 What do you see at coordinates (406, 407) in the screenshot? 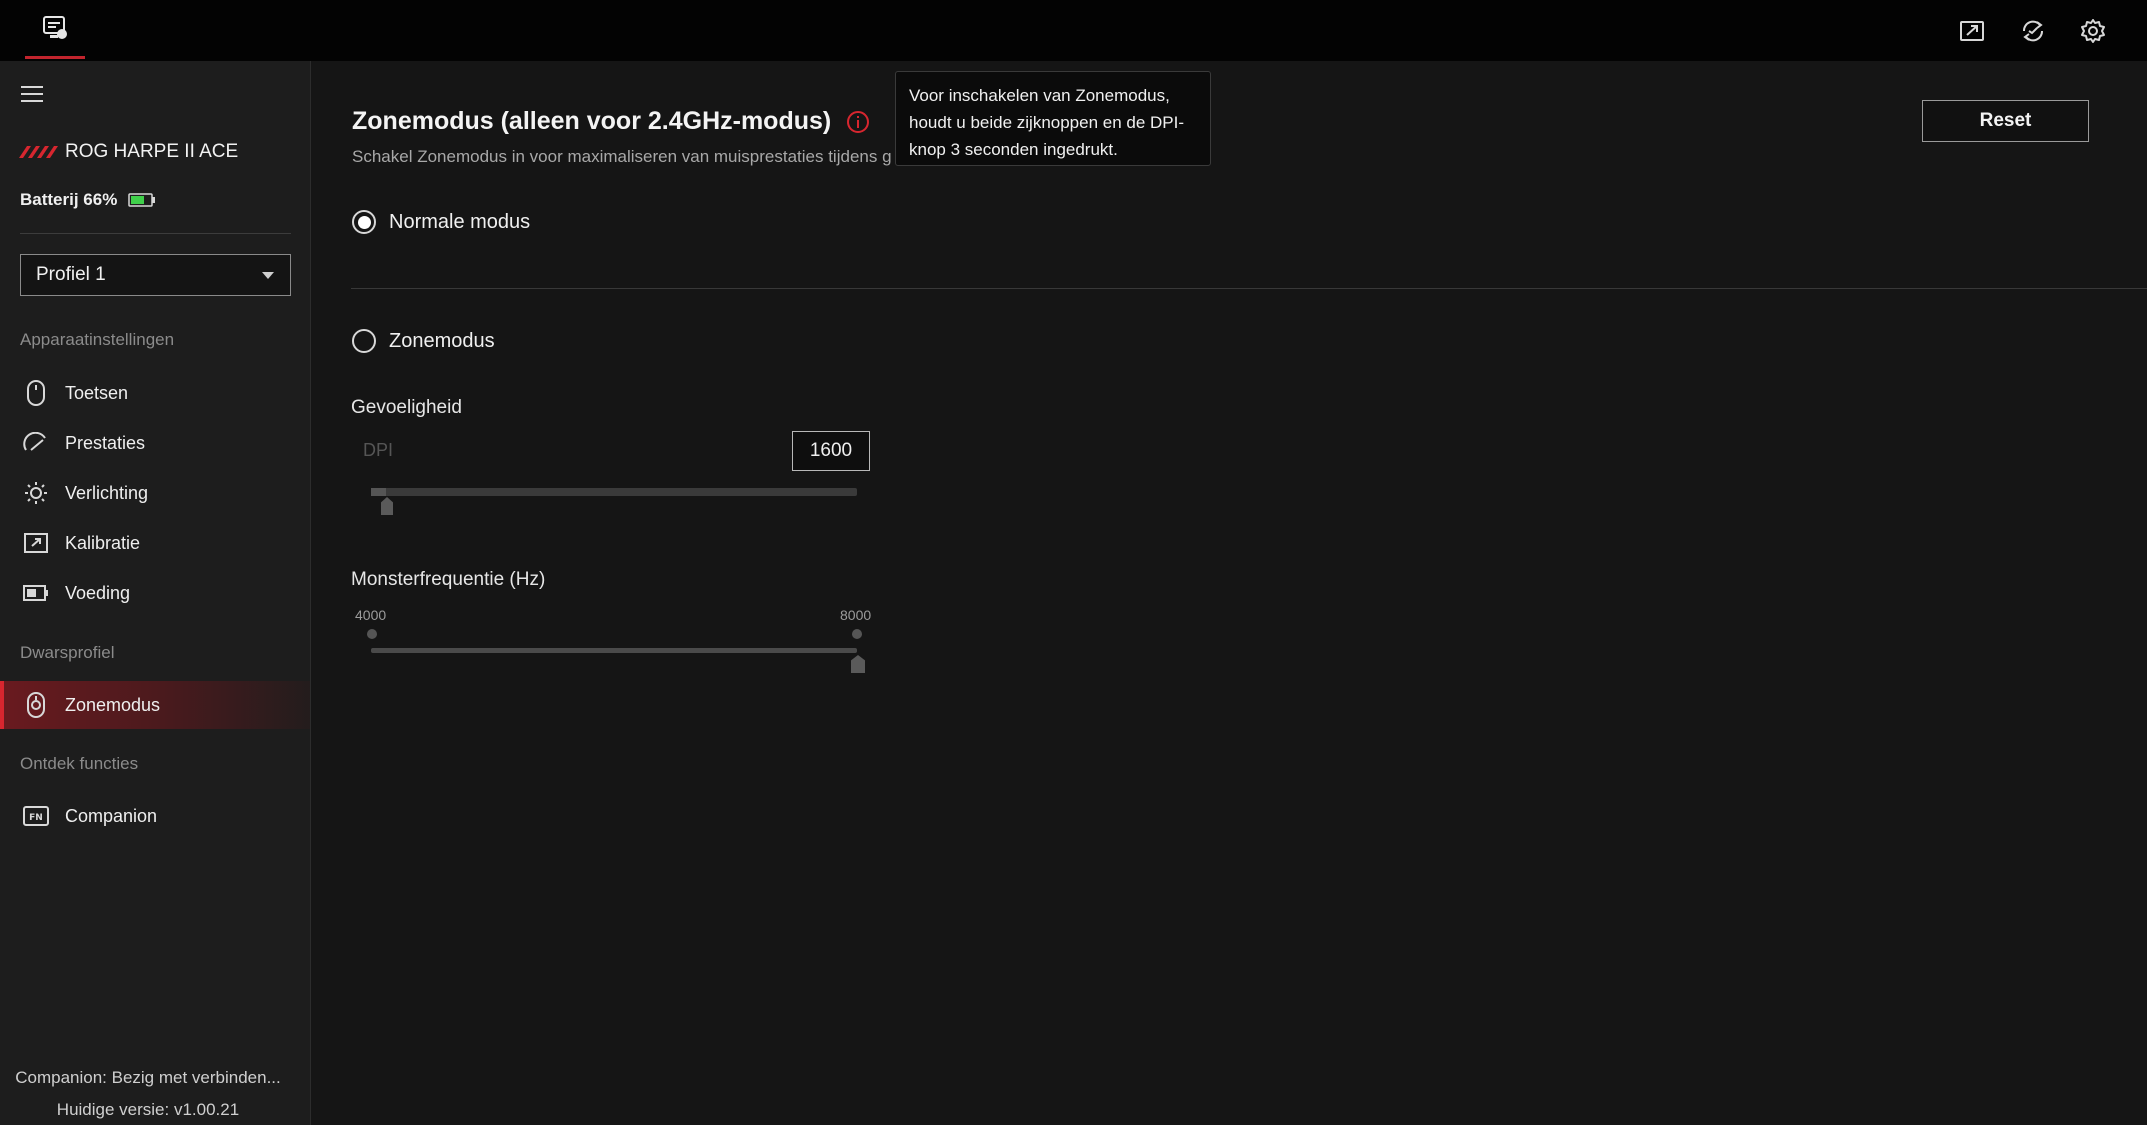
I see `sensitivity-label: Gevoeligheid` at bounding box center [406, 407].